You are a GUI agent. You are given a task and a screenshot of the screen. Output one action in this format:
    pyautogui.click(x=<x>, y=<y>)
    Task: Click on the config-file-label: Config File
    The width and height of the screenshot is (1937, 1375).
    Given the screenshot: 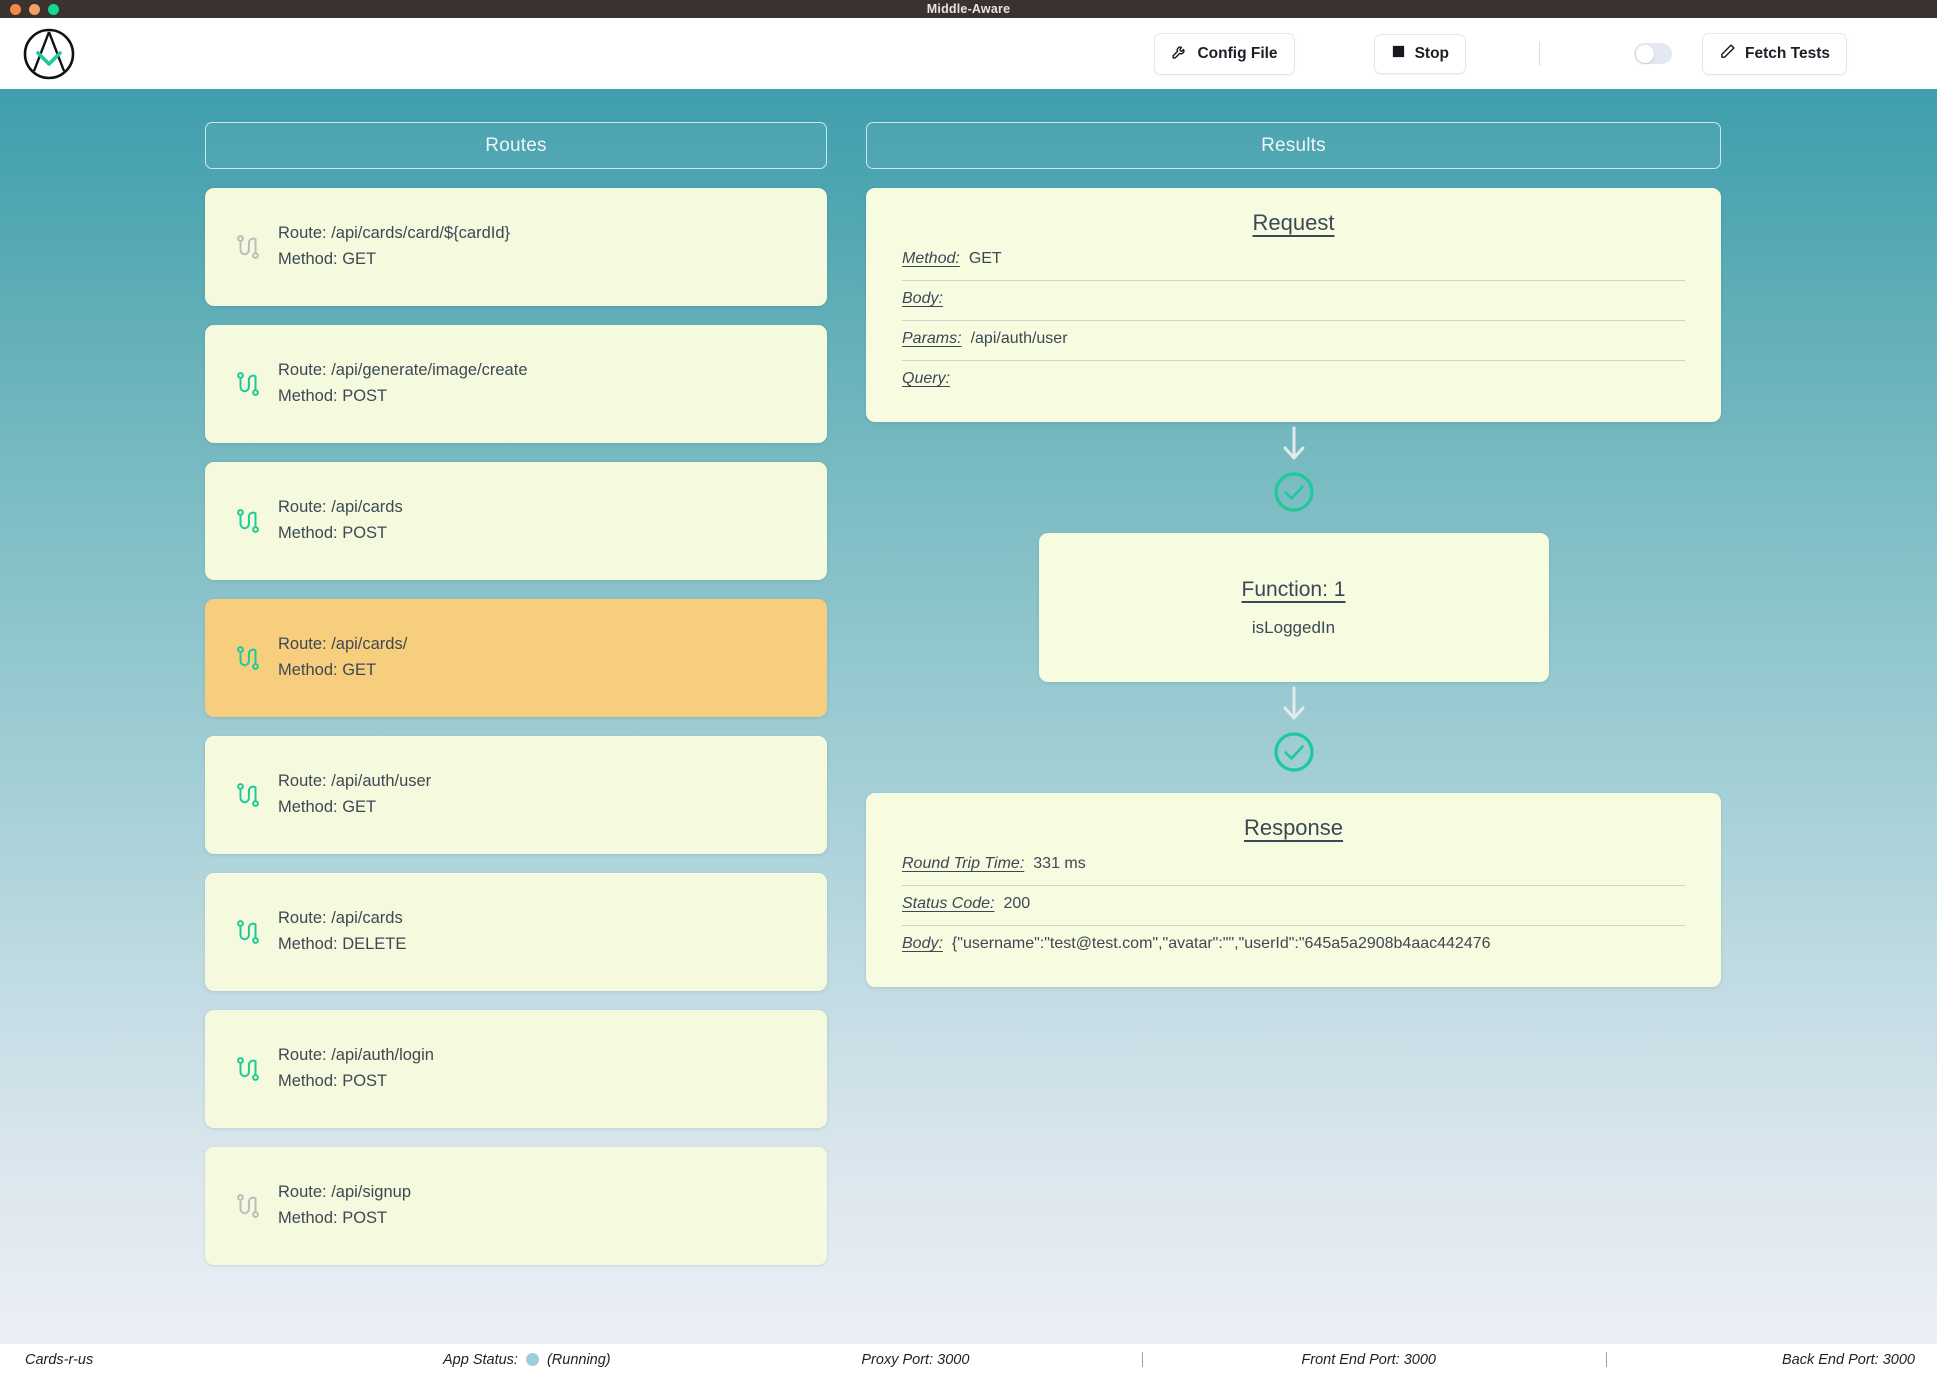 What is the action you would take?
    pyautogui.click(x=1237, y=53)
    